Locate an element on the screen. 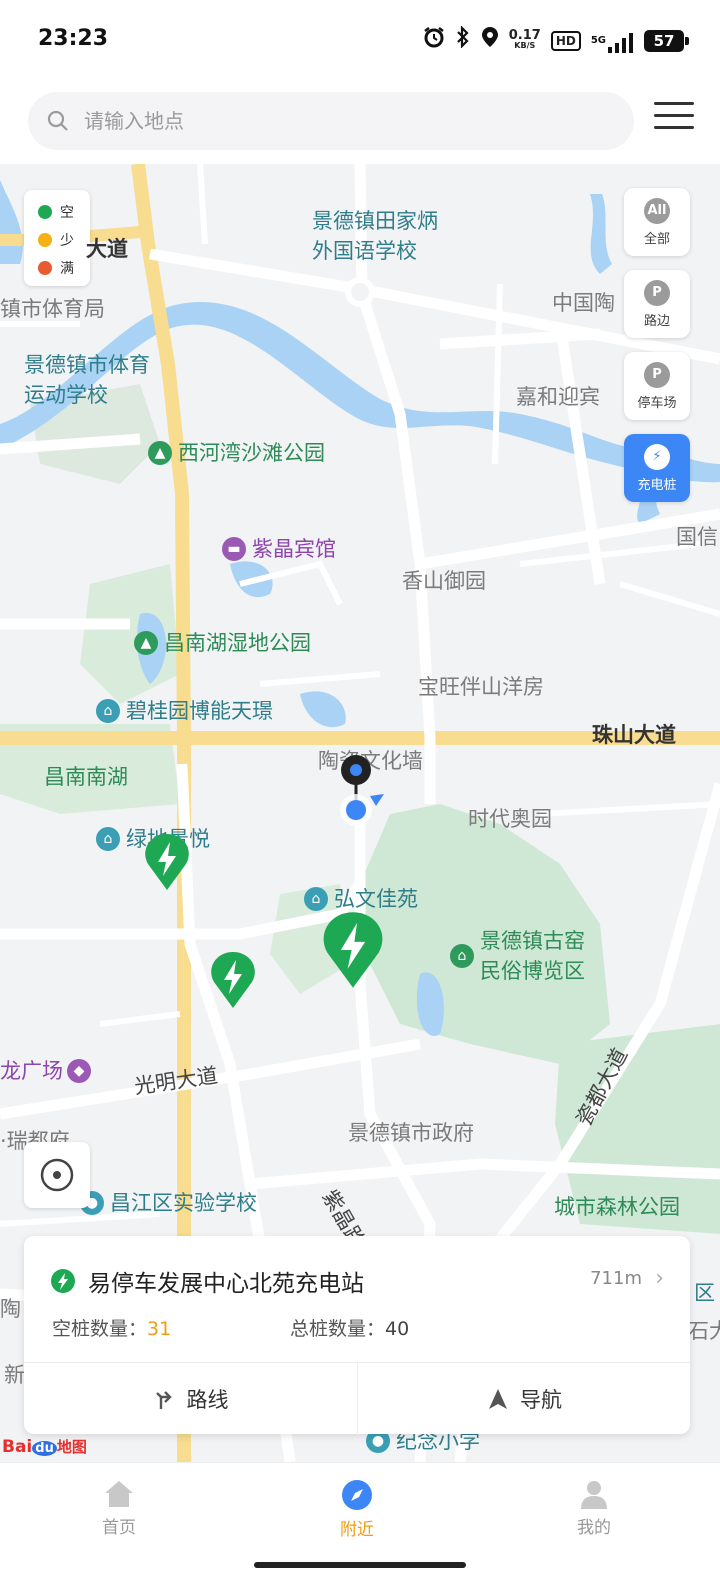 The width and height of the screenshot is (720, 1584). poi-city-government: 景德镇市政府 is located at coordinates (411, 1133).